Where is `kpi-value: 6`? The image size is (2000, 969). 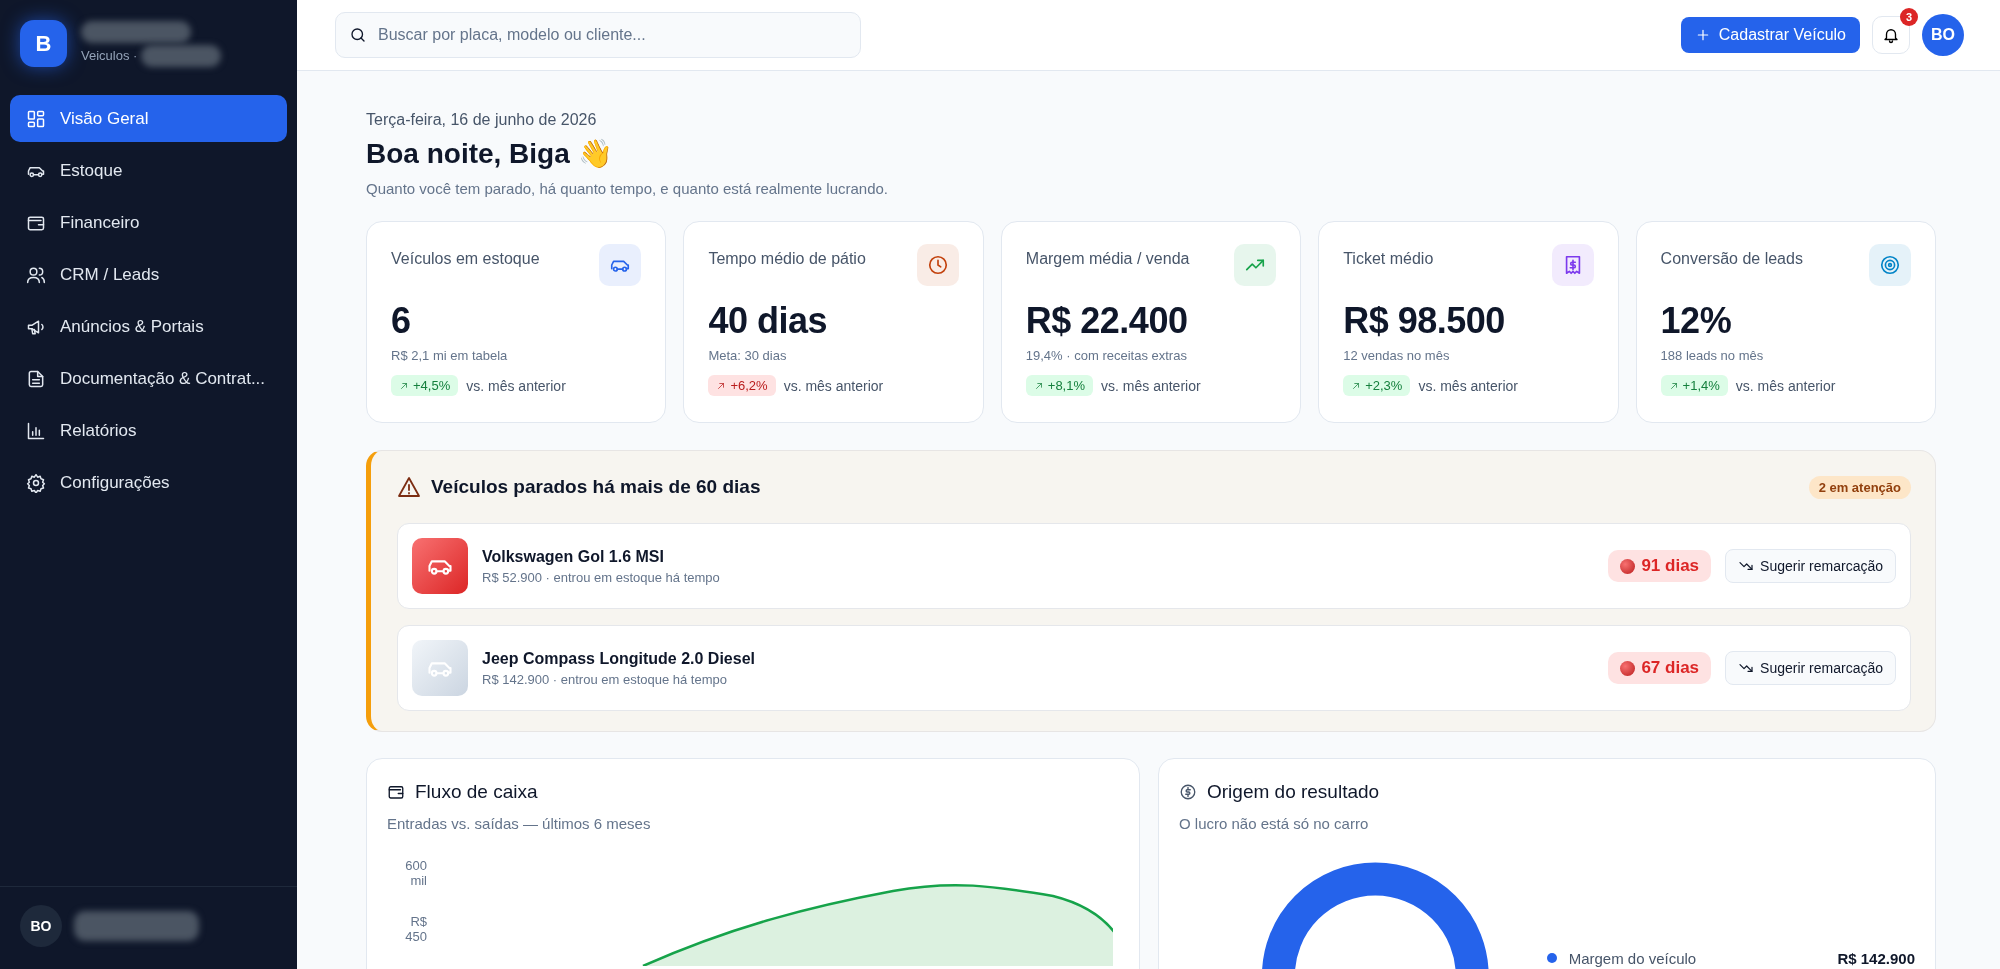
kpi-value: 6 is located at coordinates (401, 321).